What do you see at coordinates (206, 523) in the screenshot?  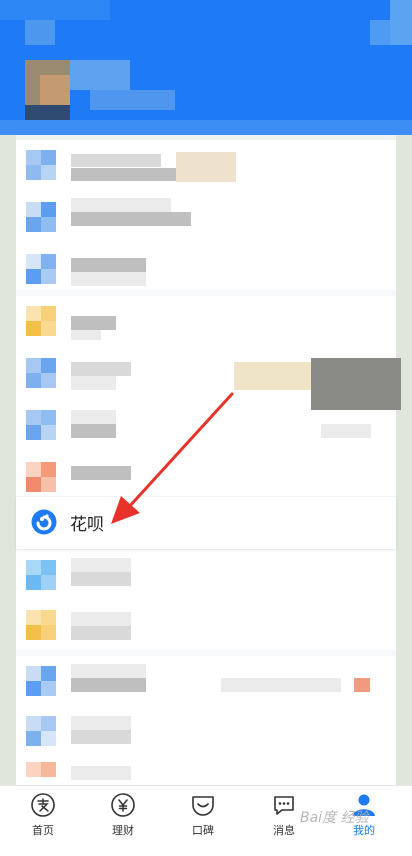 I see `huabei-menu-item: 花呗` at bounding box center [206, 523].